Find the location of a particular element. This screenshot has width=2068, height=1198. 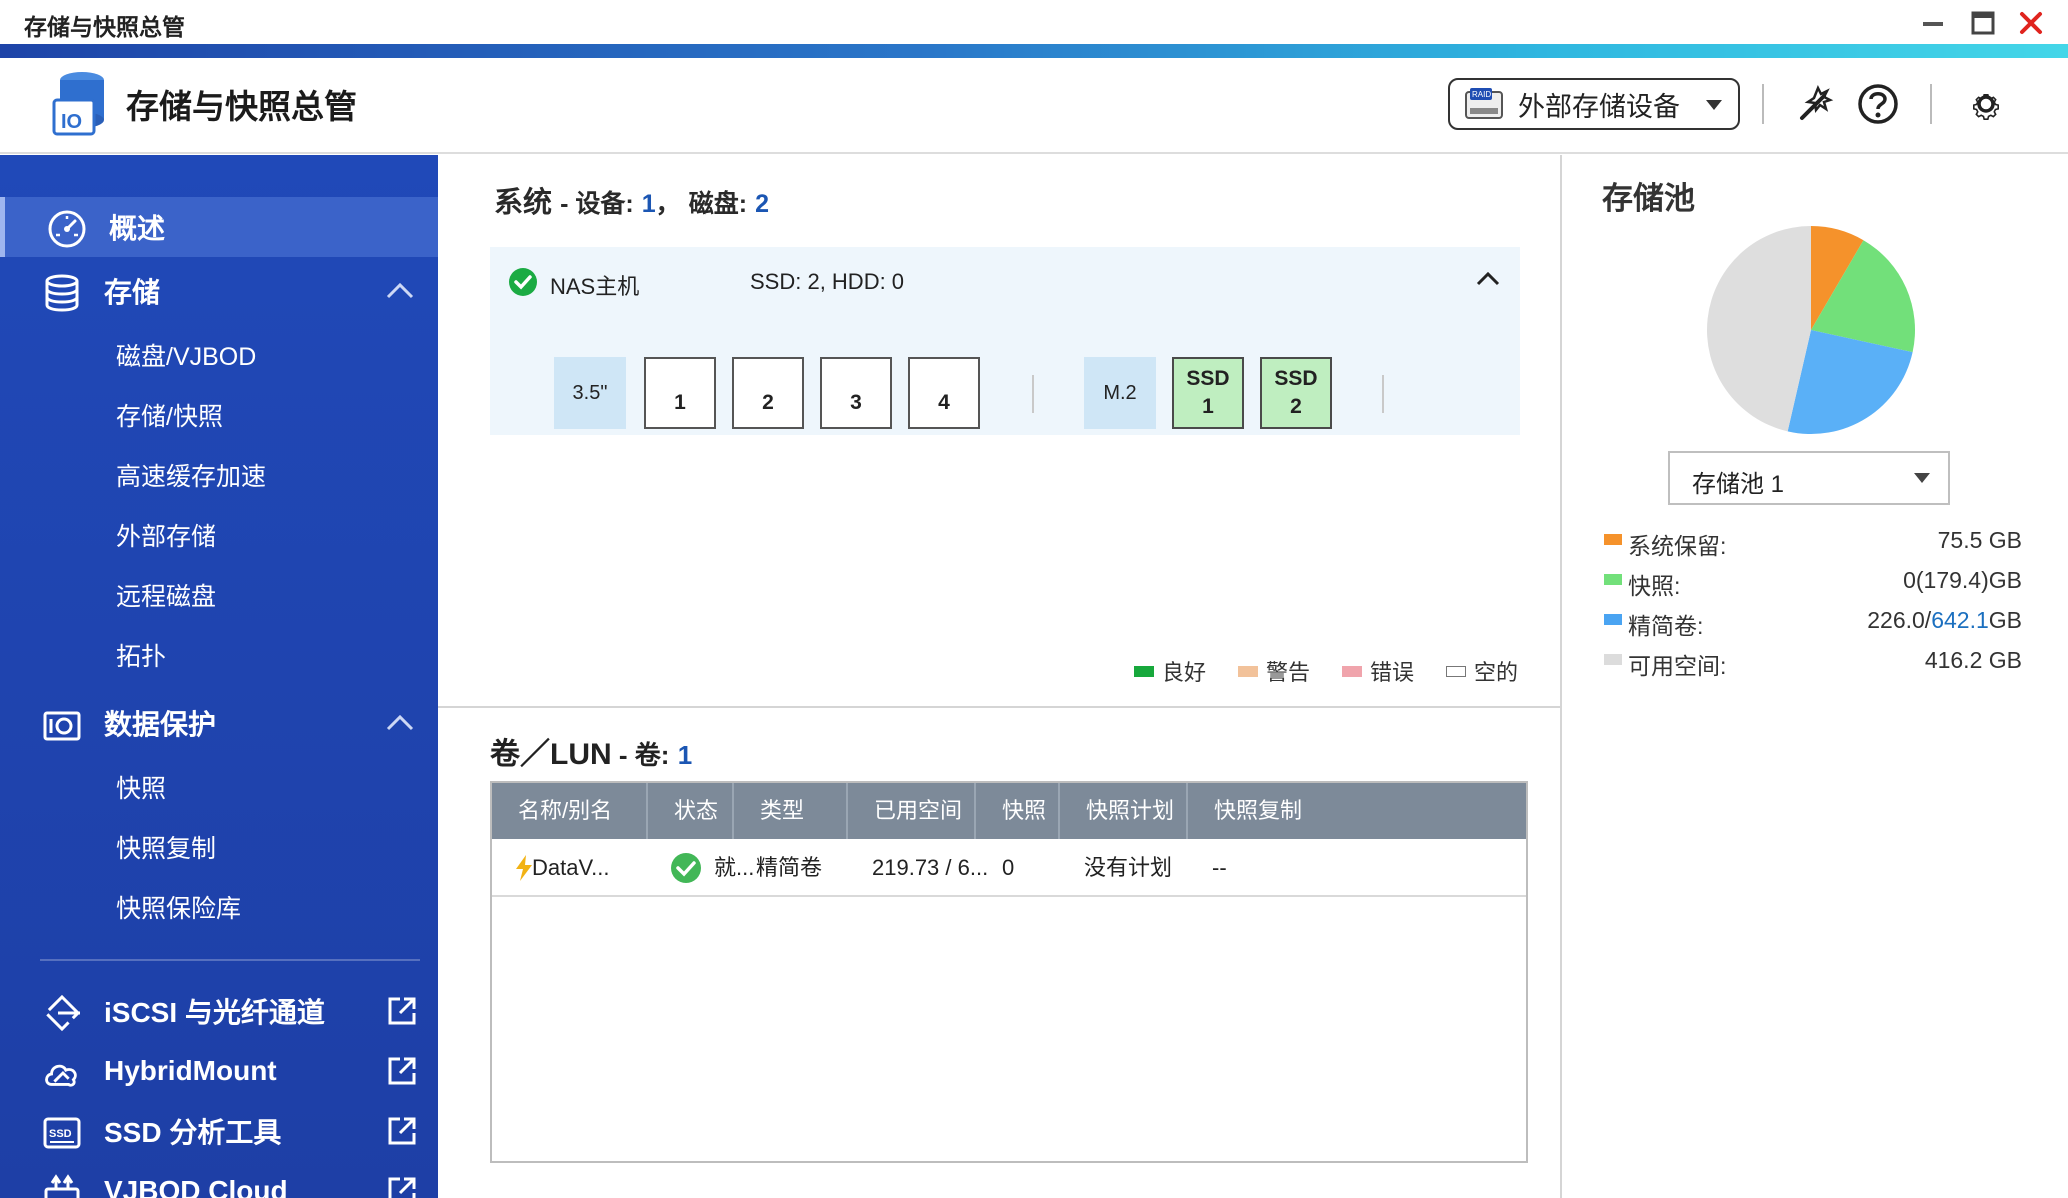

stat-snapshot: 快照: 0(179.4)GB is located at coordinates (1813, 581).